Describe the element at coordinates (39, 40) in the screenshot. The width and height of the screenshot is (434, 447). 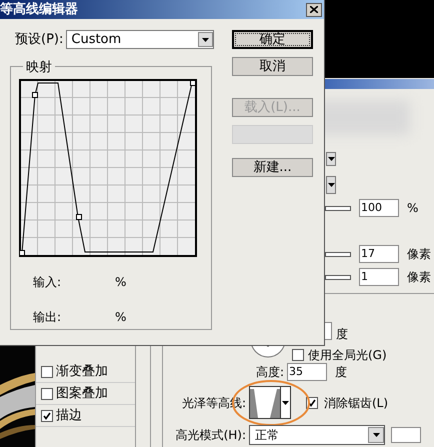
I see `preset-label: 预设(P):` at that location.